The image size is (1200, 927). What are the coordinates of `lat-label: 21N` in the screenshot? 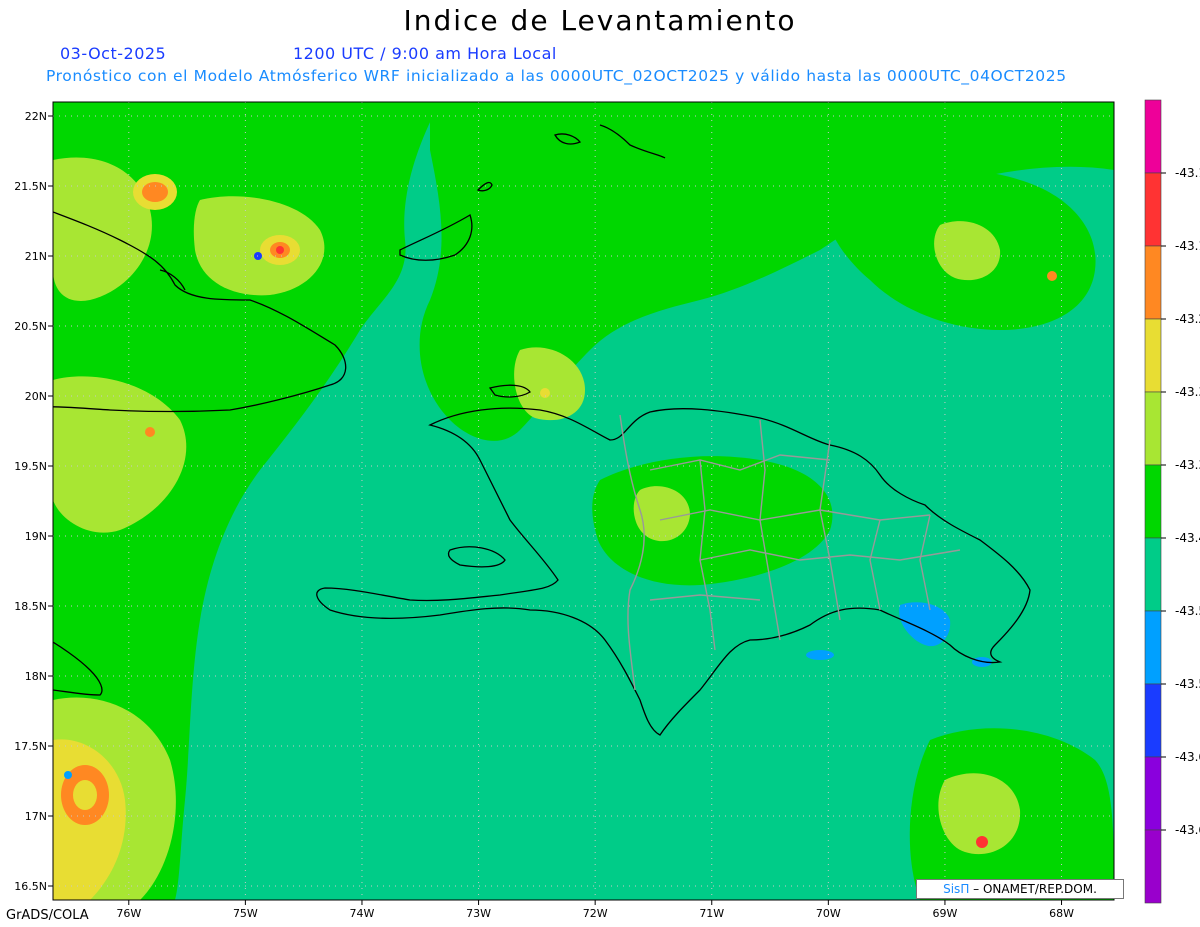 It's located at (36, 256).